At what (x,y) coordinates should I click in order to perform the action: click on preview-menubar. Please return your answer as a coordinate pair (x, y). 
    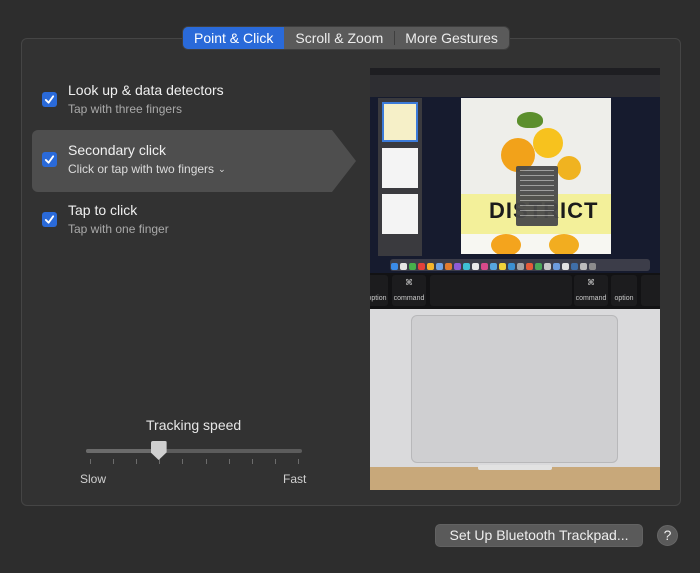
    Looking at the image, I should click on (515, 71).